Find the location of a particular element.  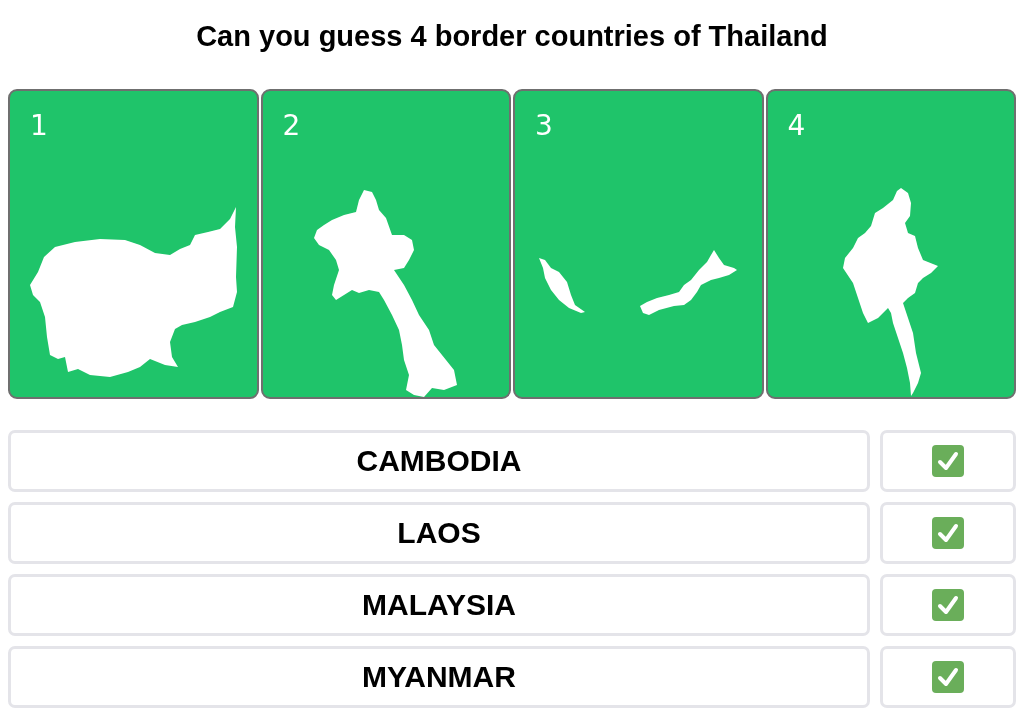

card-number: 4 is located at coordinates (796, 126).